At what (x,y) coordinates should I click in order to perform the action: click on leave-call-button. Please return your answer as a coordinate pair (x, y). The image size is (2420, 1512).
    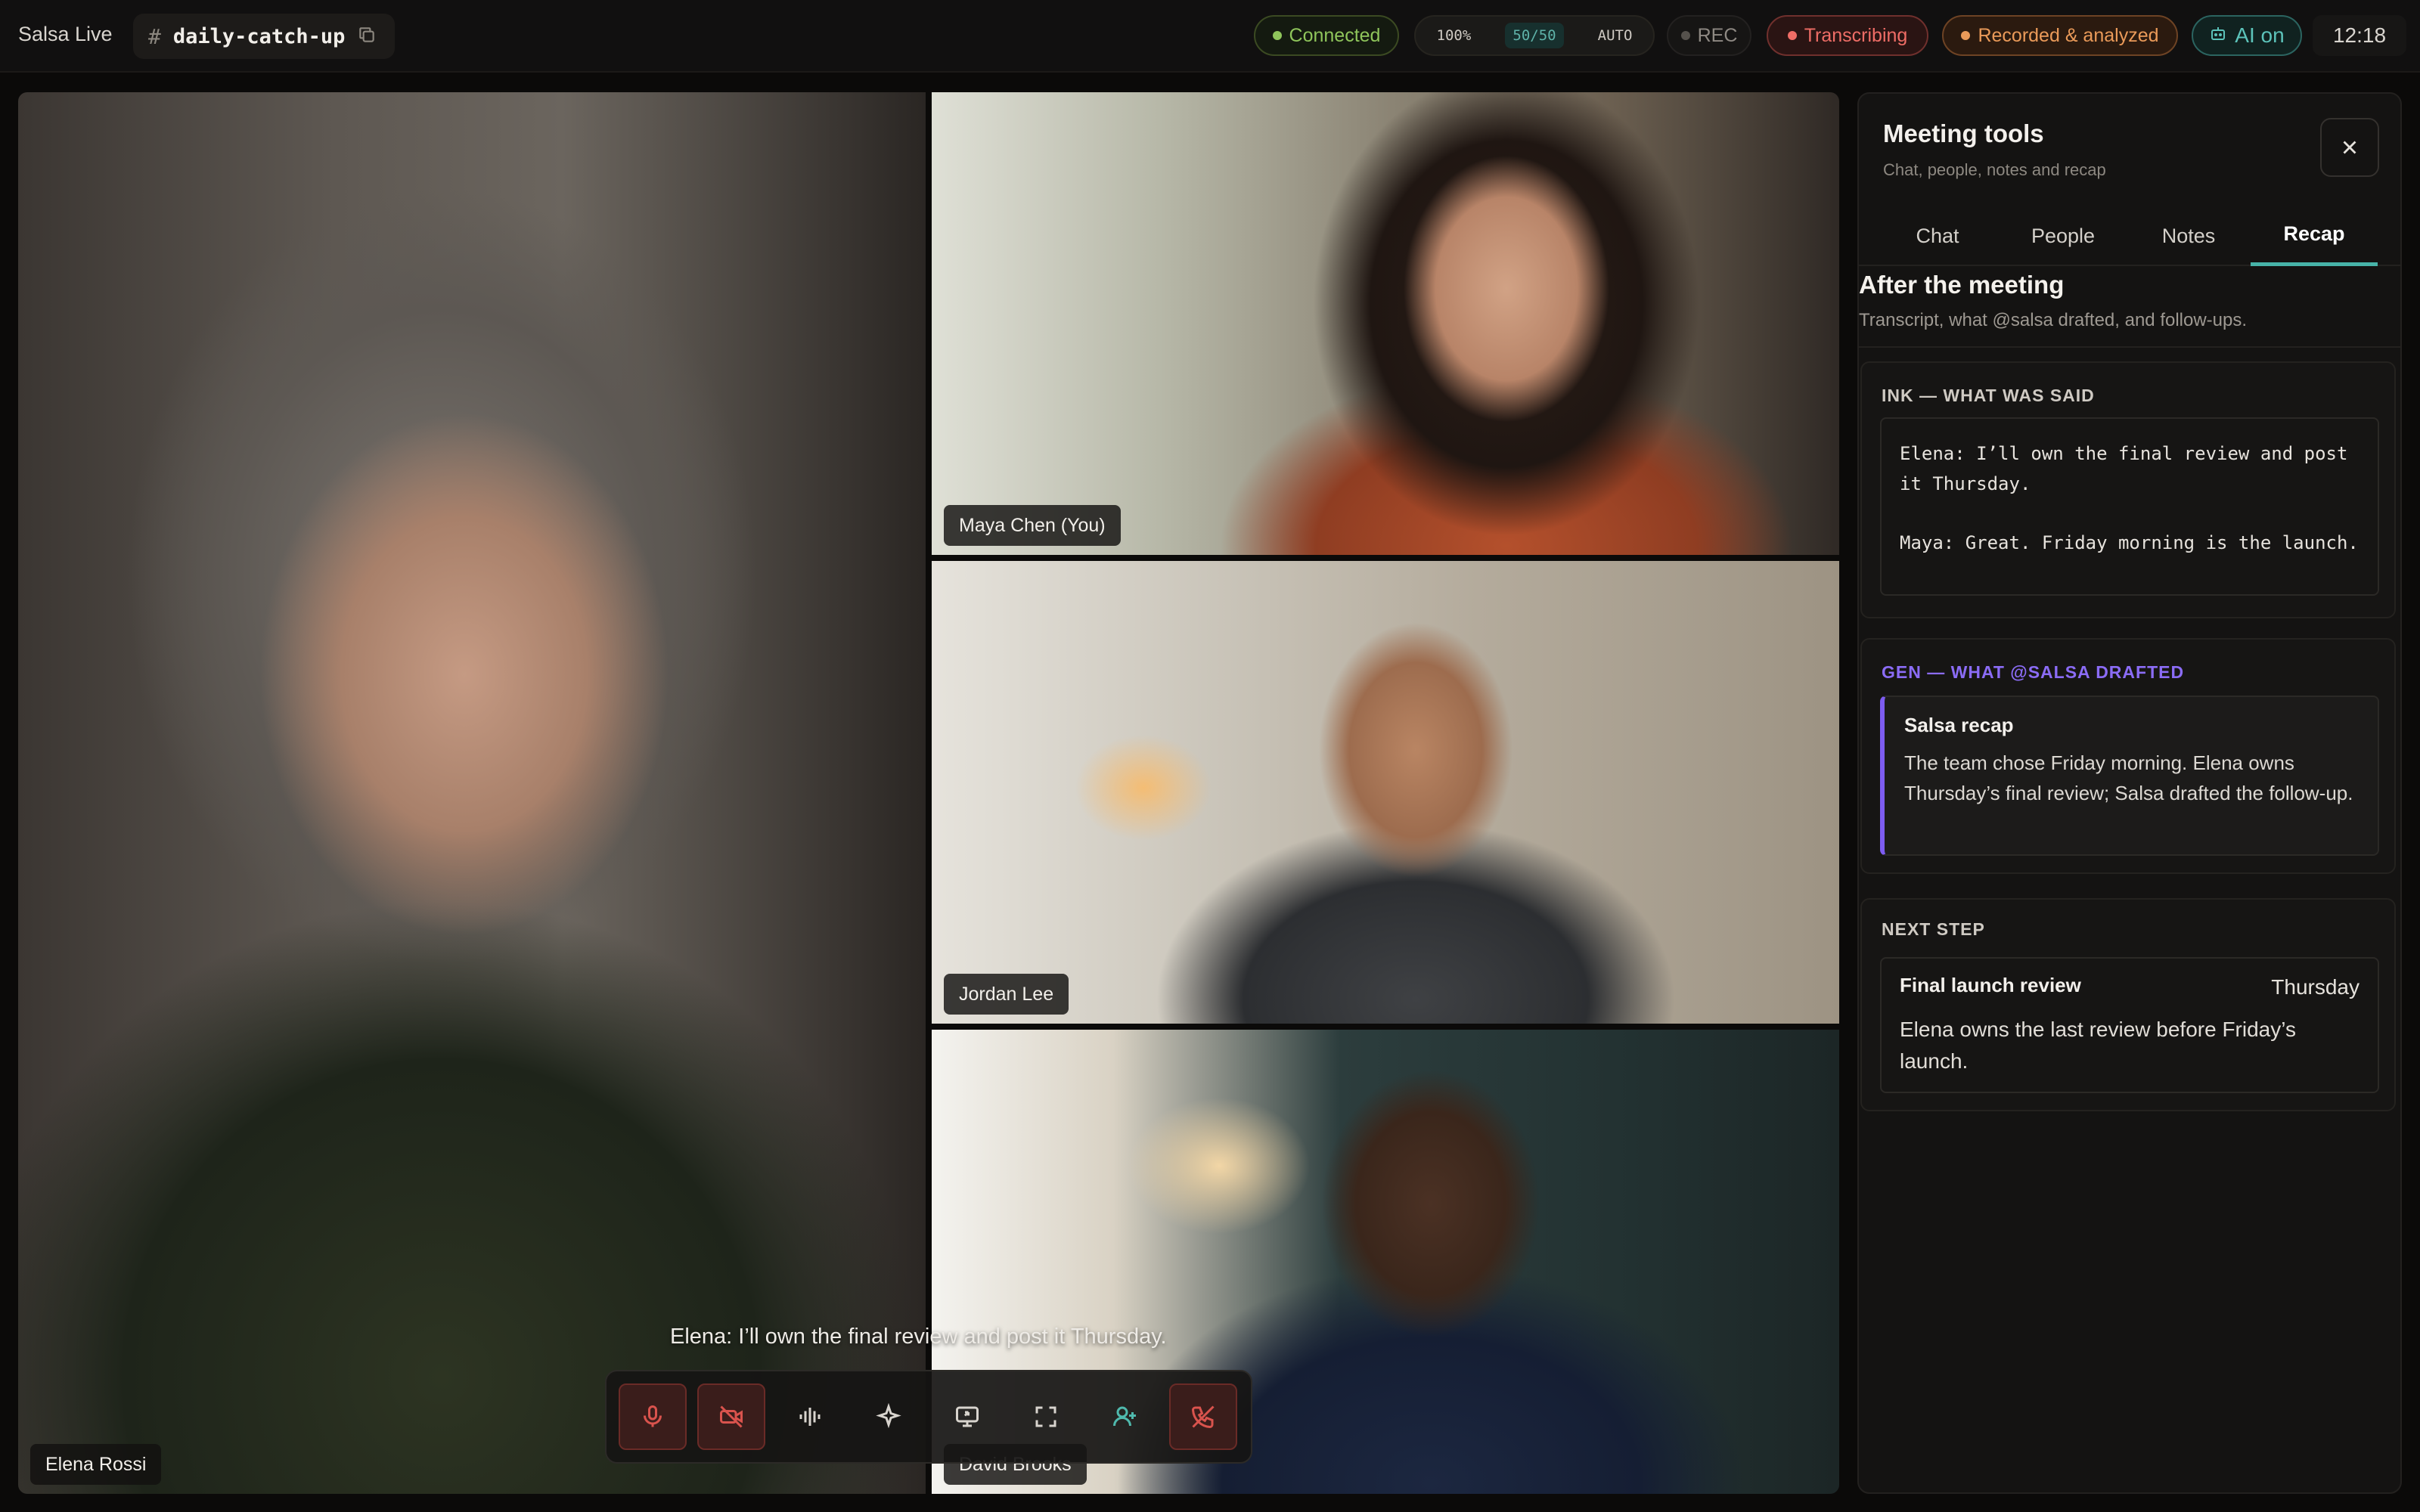
    Looking at the image, I should click on (1203, 1417).